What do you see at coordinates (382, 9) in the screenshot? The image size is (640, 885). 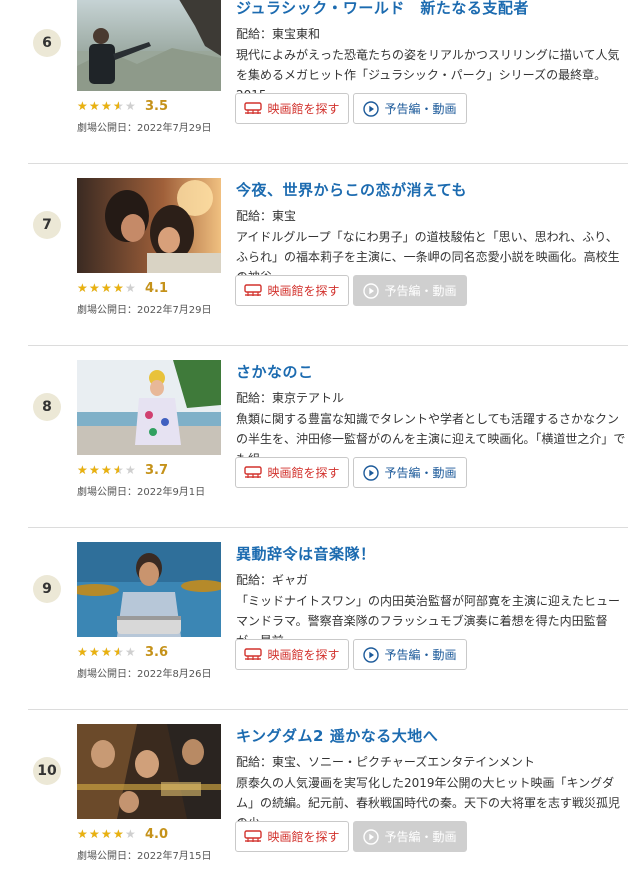 I see `movie-title-link: ジュラシック・ワールド 新たなる支配者` at bounding box center [382, 9].